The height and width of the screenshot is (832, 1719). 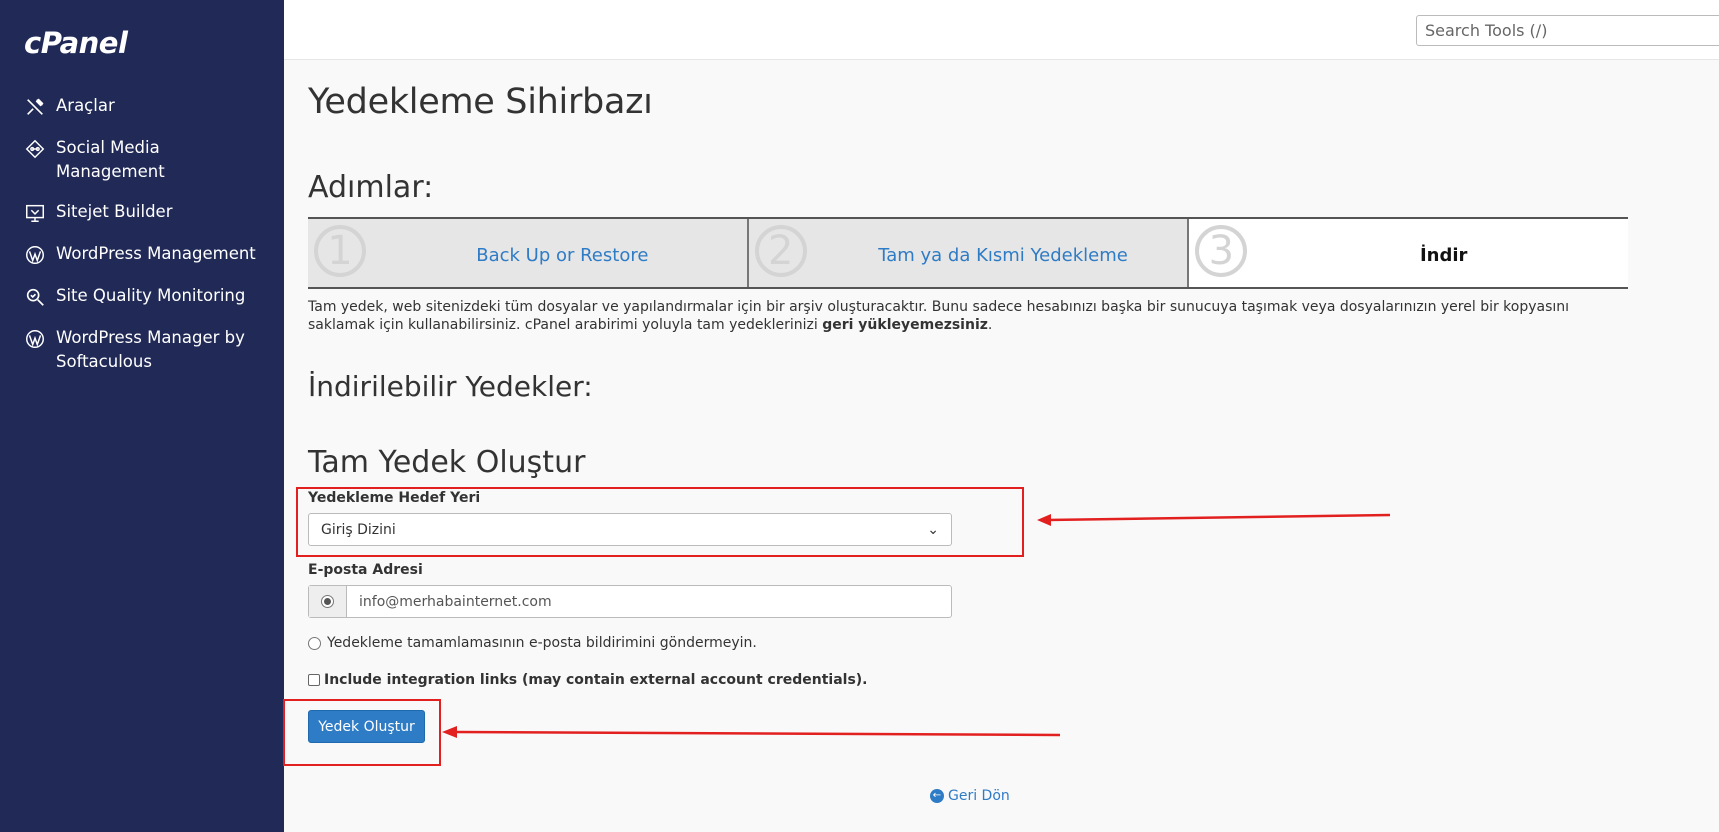 I want to click on sidebar-item-label: Site Quality Monitoring, so click(x=151, y=295).